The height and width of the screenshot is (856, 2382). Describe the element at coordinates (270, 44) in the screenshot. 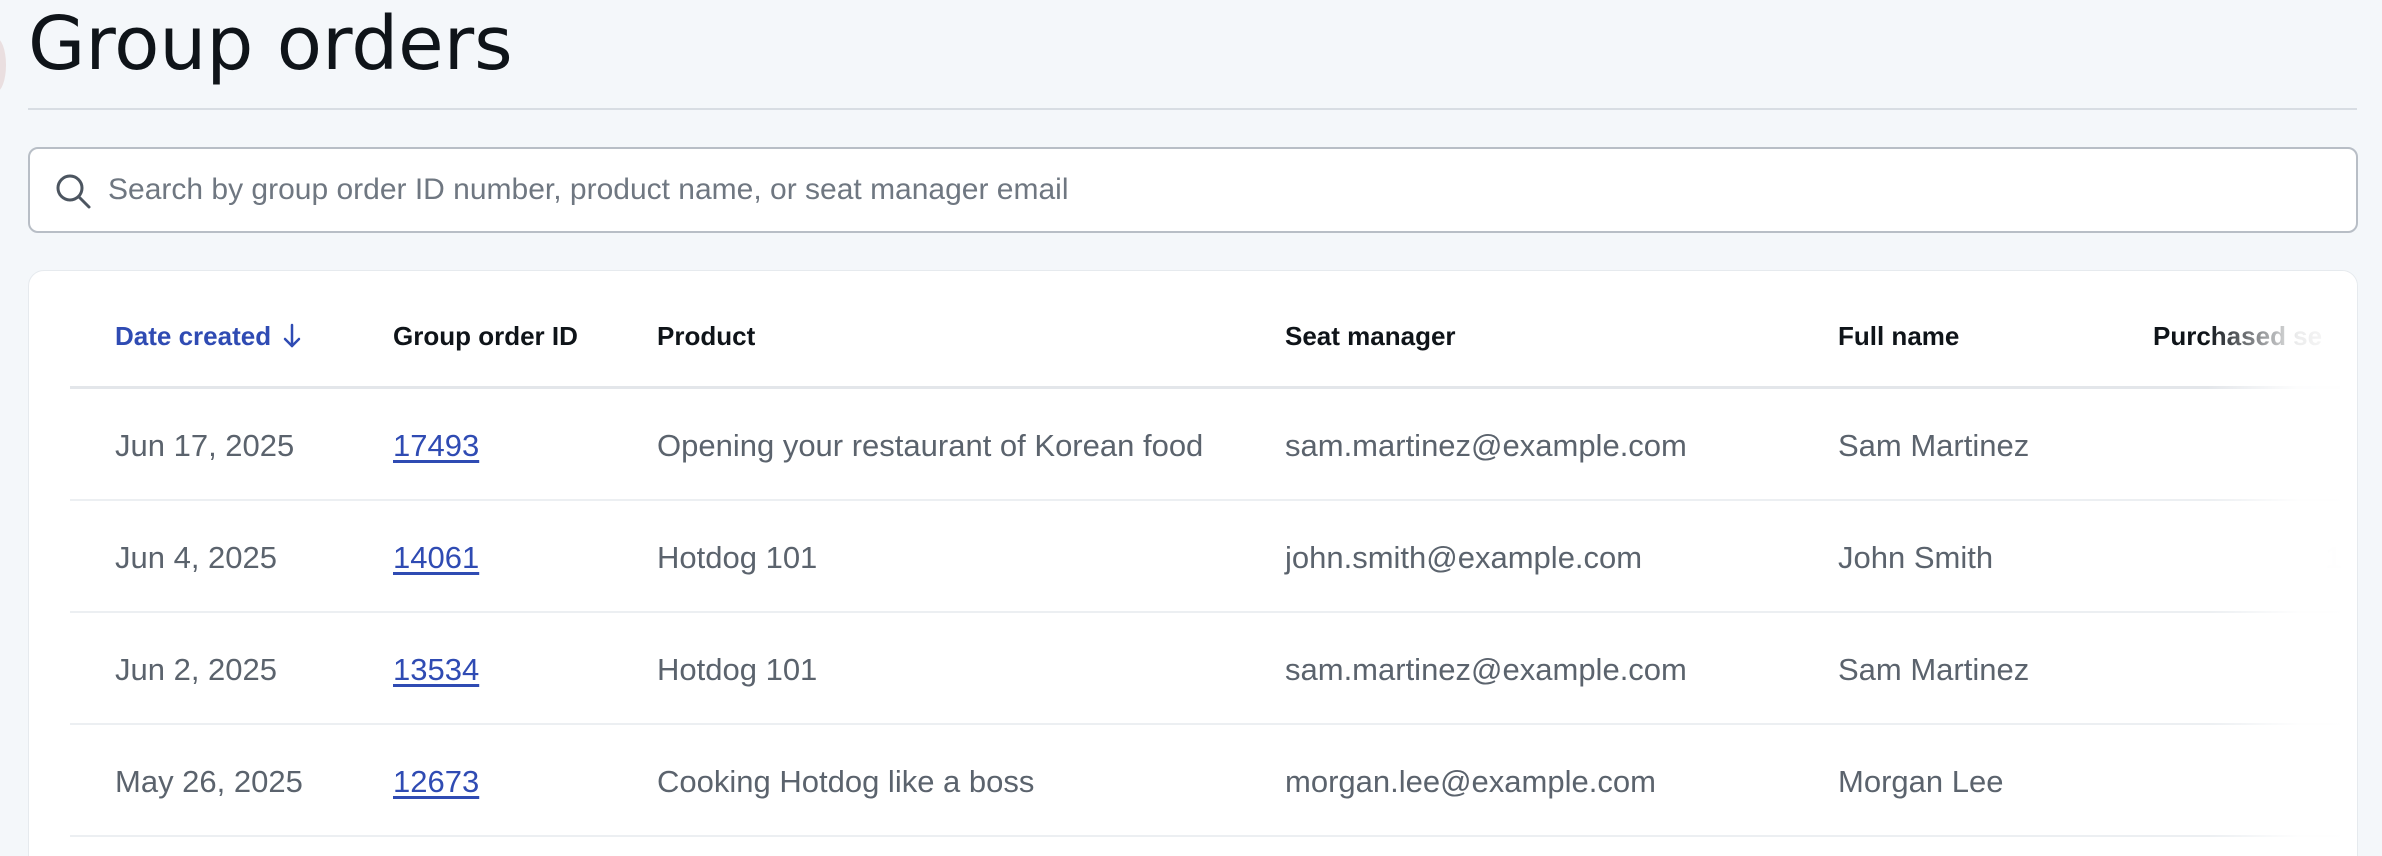

I see `page-title: Group orders` at that location.